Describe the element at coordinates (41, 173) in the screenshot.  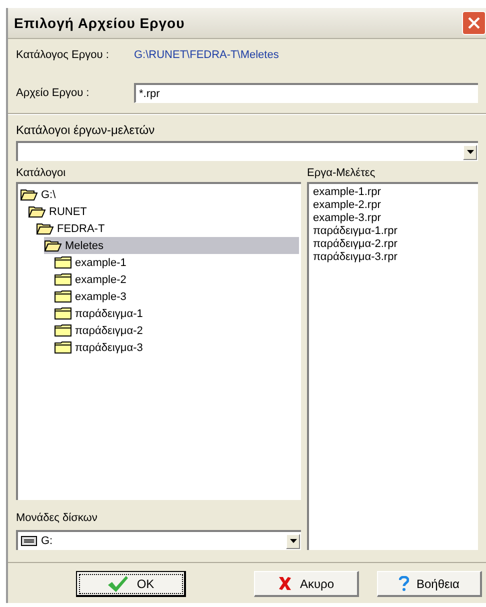
I see `panel-label: Κατάλογοι` at that location.